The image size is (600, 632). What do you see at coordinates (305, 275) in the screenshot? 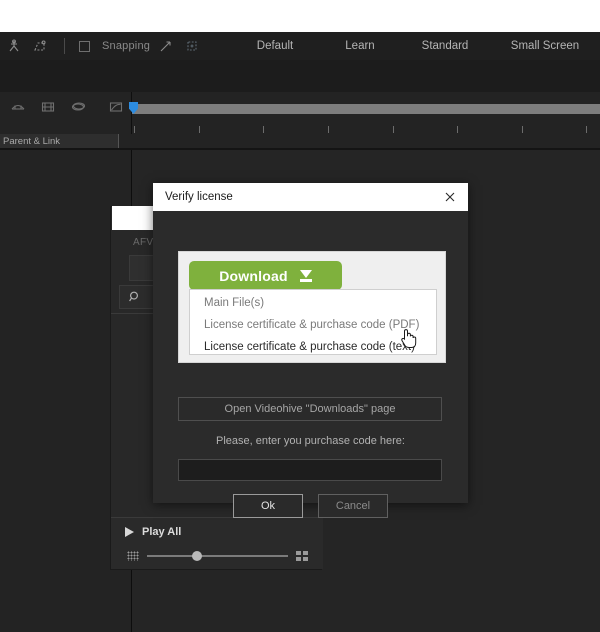
I see `download-arrow-icon` at bounding box center [305, 275].